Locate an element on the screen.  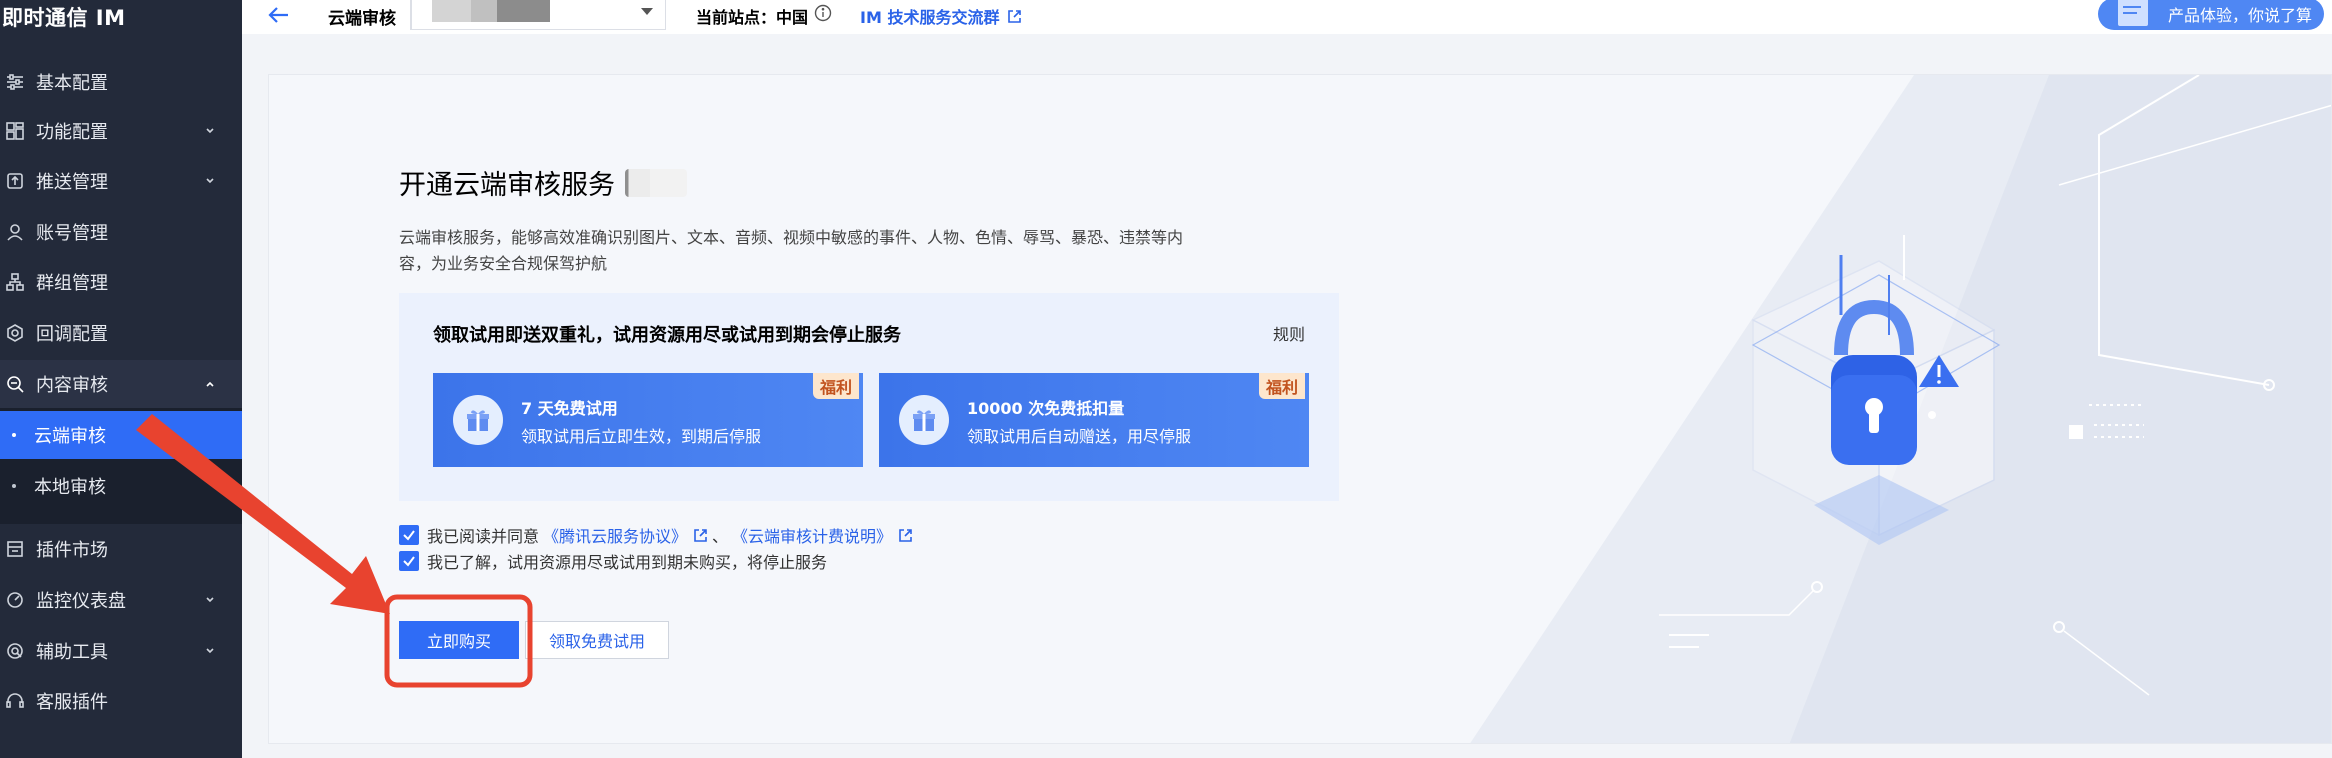
audit-icon is located at coordinates (15, 384).